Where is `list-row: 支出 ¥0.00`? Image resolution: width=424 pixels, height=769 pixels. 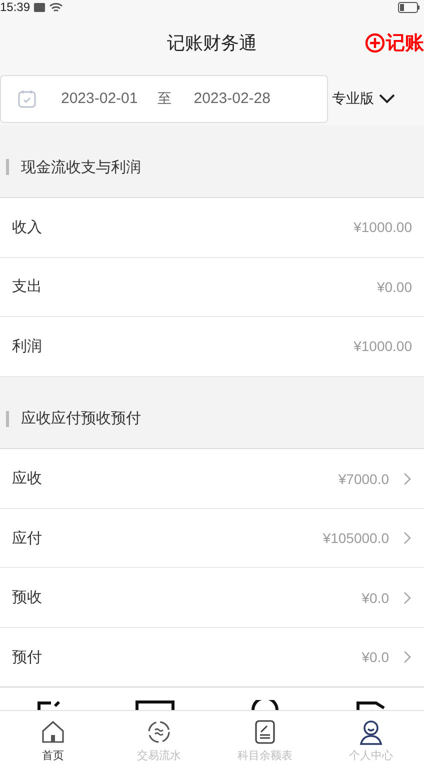 list-row: 支出 ¥0.00 is located at coordinates (212, 288).